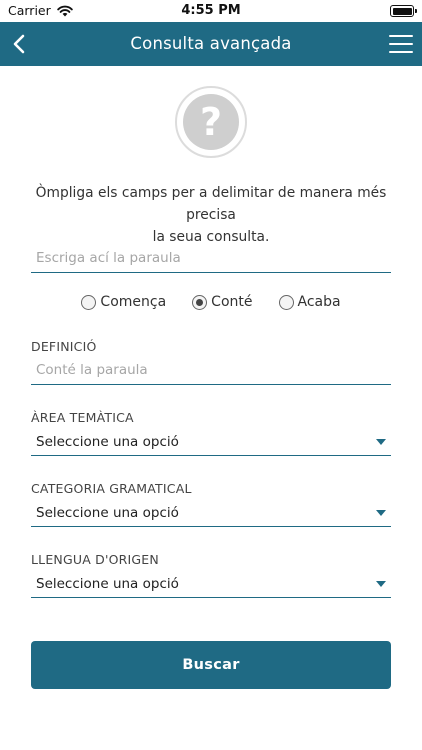  What do you see at coordinates (111, 488) in the screenshot?
I see `grammar-category-label: CATEGORIA GRAMATICAL` at bounding box center [111, 488].